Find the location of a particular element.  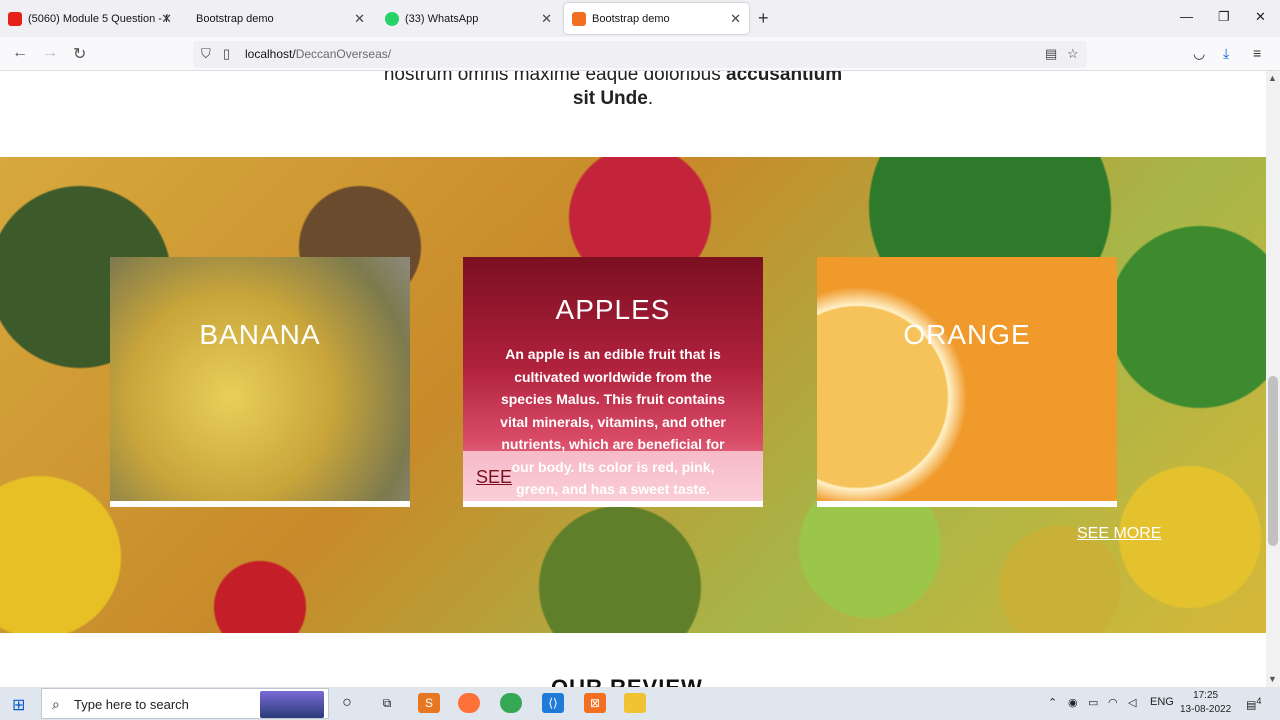

bookmark-star-icon: ☆ is located at coordinates (1073, 54).